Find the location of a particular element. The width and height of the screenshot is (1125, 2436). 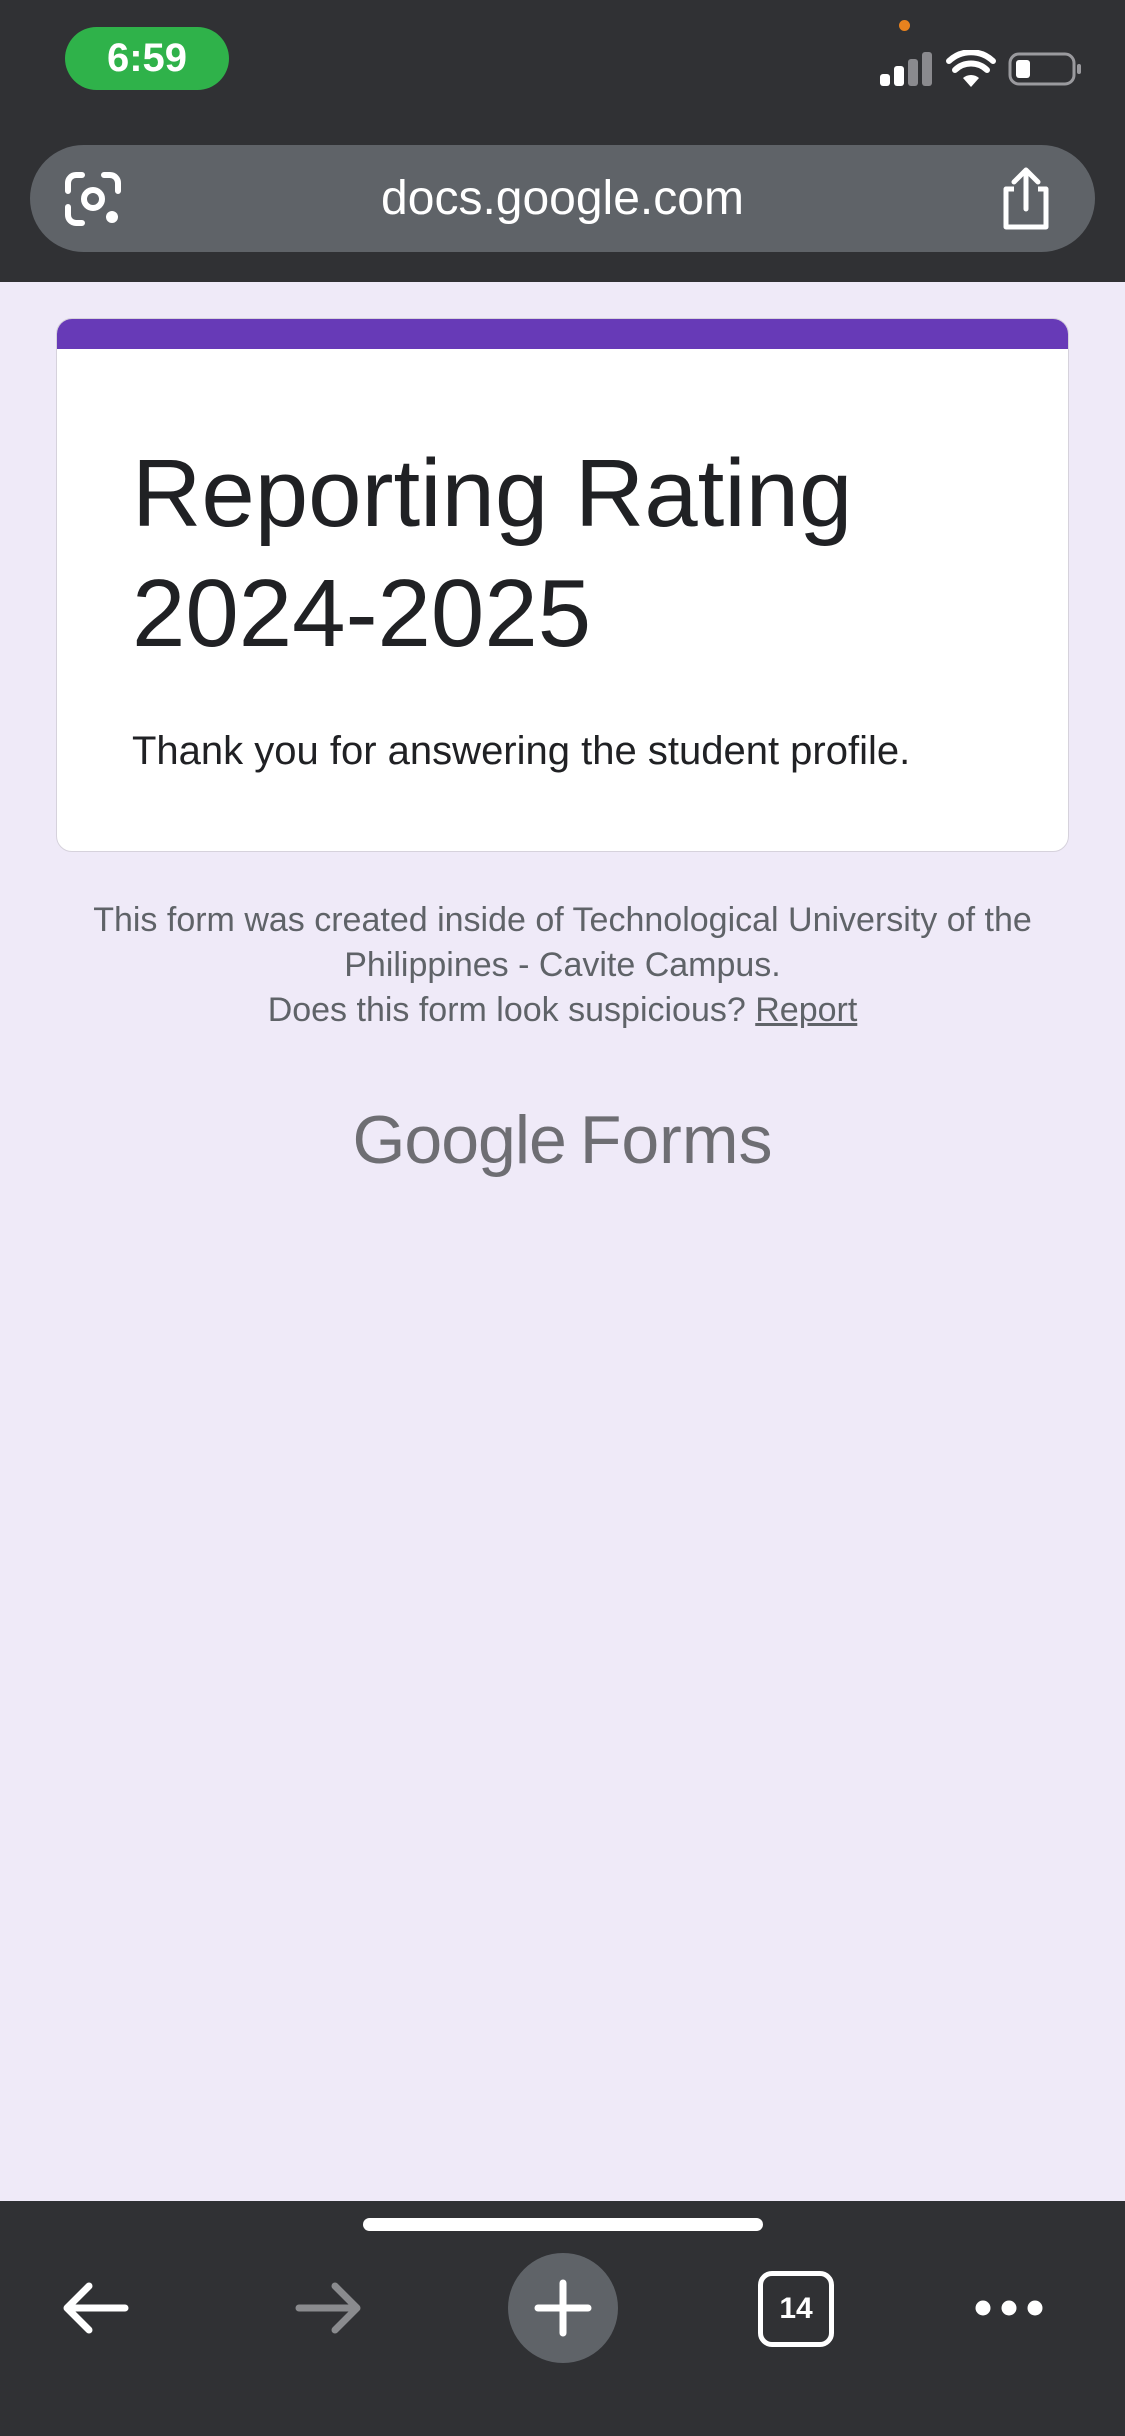

browser-bottom-toolbar: 14 is located at coordinates (562, 2318).